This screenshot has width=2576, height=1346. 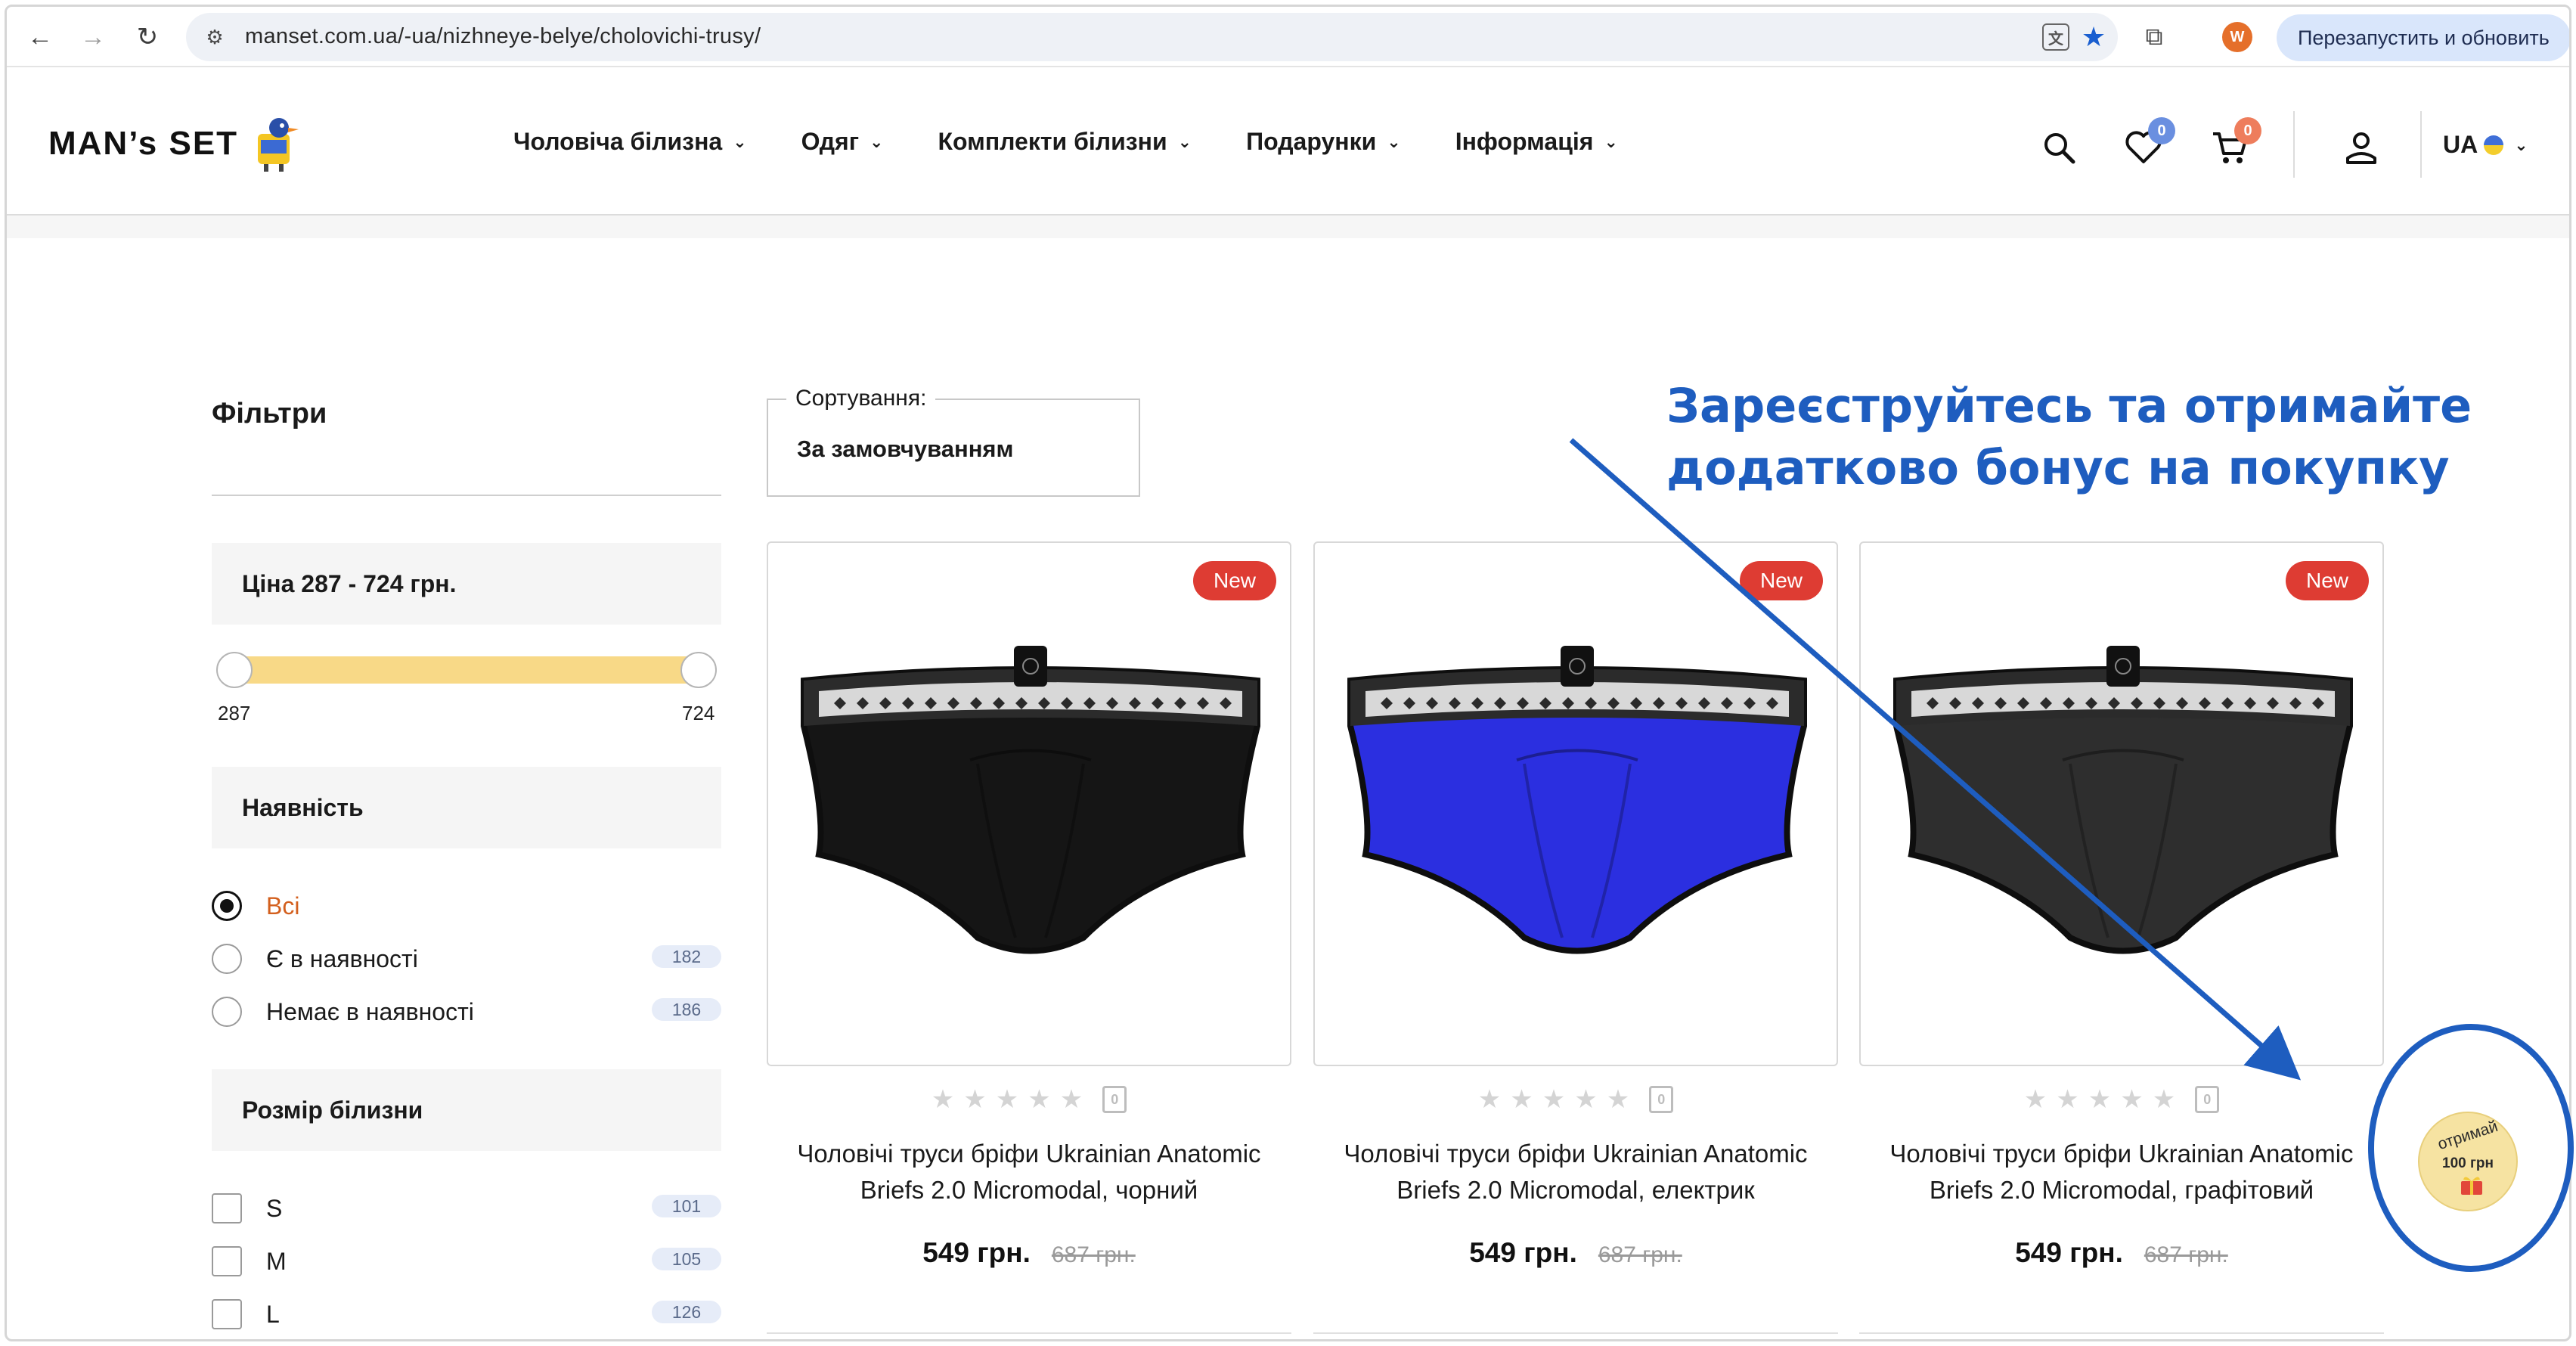 What do you see at coordinates (1575, 1336) in the screenshot?
I see `next-row-card-edge` at bounding box center [1575, 1336].